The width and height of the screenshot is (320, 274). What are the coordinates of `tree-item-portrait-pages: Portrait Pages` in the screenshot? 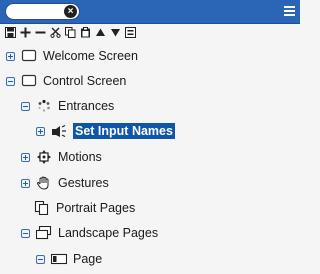 It's located at (84, 208).